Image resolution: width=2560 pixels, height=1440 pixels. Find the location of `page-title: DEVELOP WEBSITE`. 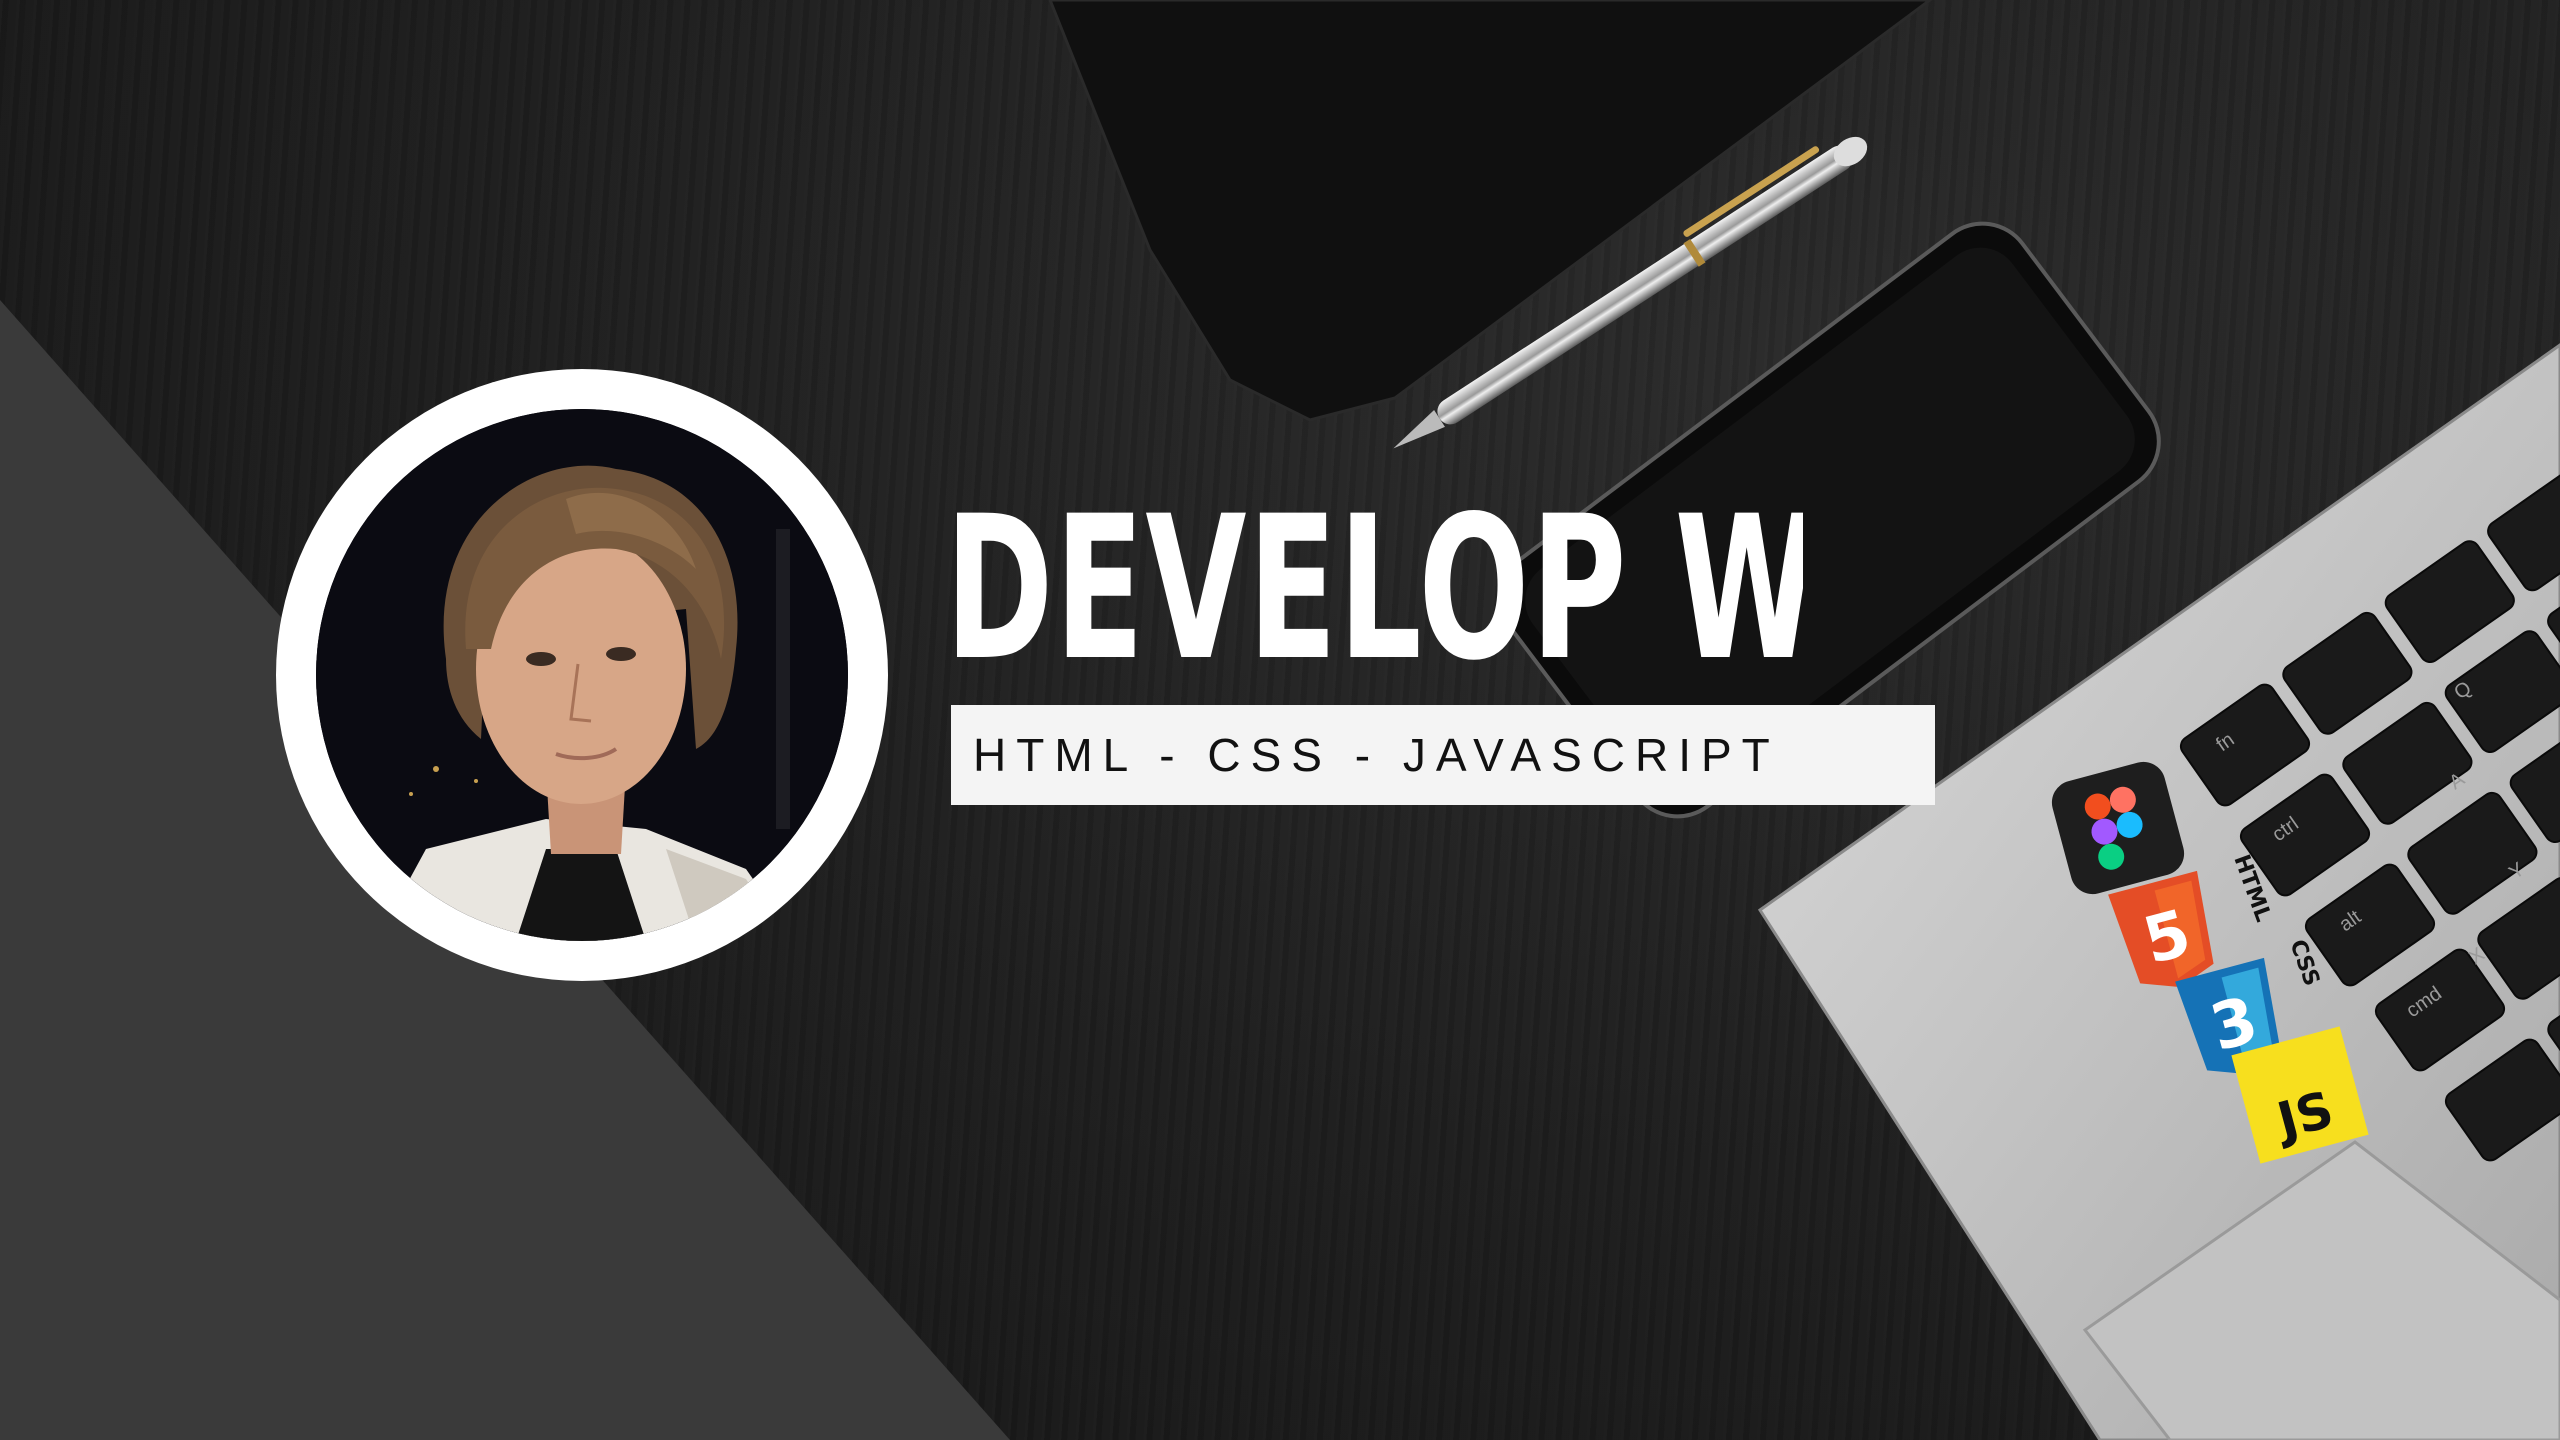

page-title: DEVELOP WEBSITE is located at coordinates (1374, 589).